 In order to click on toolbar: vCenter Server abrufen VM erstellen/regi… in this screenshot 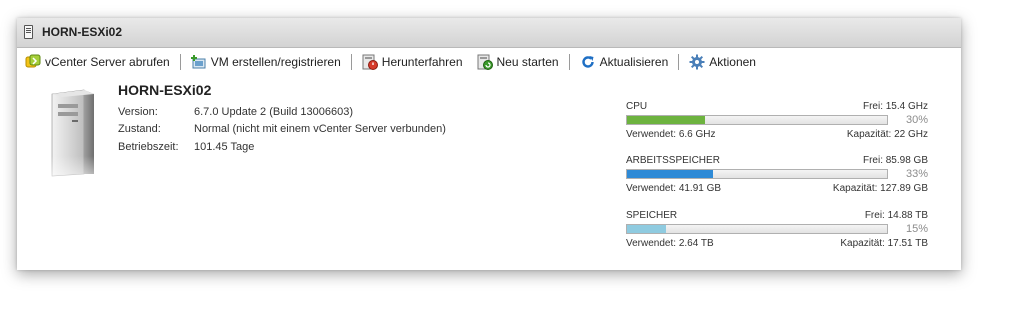, I will do `click(390, 62)`.